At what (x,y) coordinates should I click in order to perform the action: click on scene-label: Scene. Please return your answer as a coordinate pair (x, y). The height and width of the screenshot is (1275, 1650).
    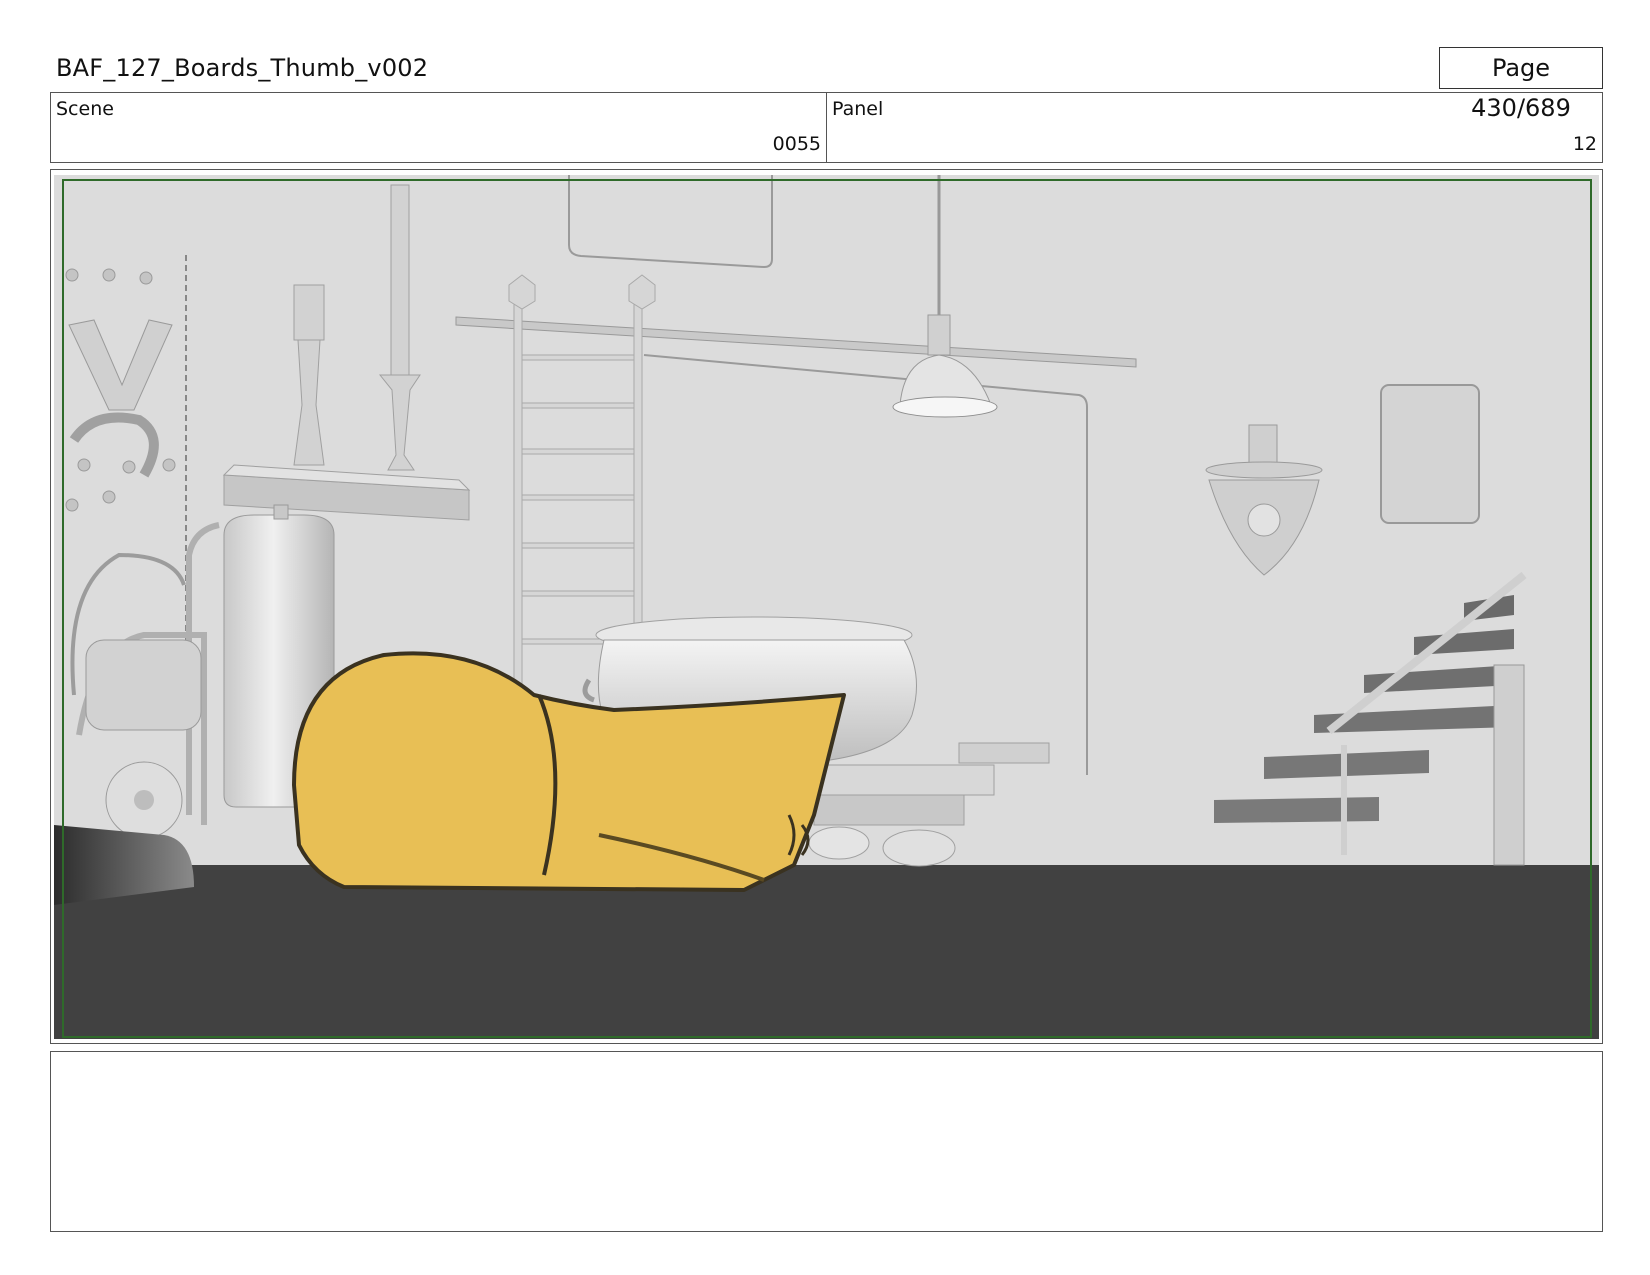
    Looking at the image, I should click on (85, 109).